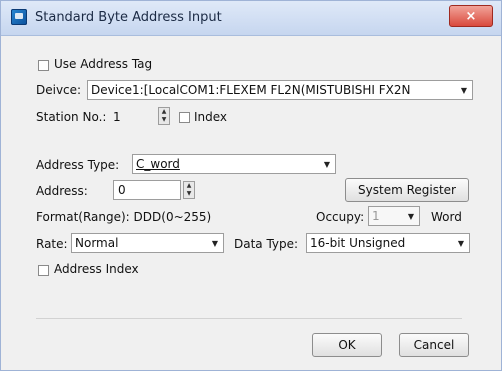  Describe the element at coordinates (71, 117) in the screenshot. I see `station-label: Station No.:` at that location.